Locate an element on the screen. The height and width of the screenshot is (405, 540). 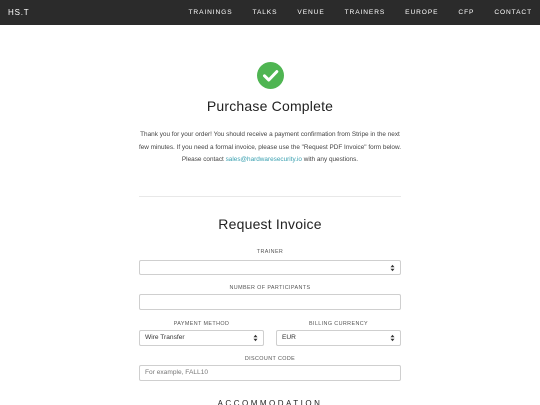
page-title: Purchase Complete is located at coordinates (270, 106).